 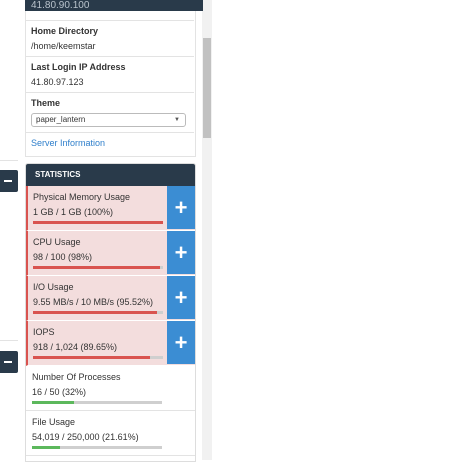 I want to click on stat-label: Physical Memory Usage, so click(x=82, y=197).